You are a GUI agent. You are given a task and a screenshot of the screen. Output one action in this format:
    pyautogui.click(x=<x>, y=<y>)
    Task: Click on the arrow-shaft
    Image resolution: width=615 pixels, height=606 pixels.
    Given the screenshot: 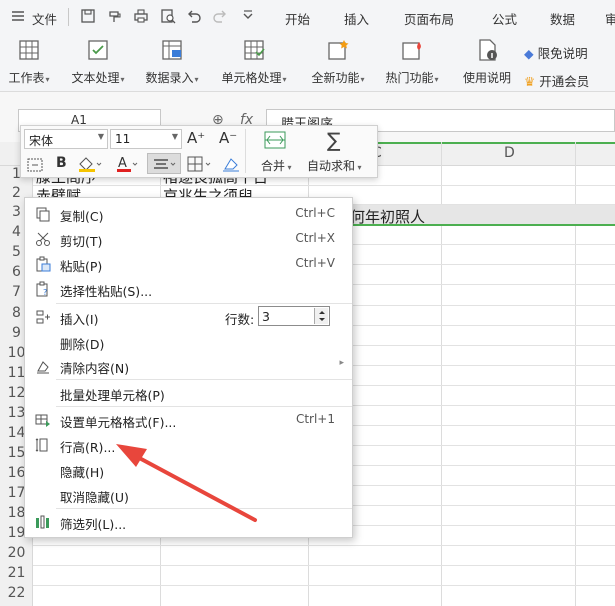 What is the action you would take?
    pyautogui.click(x=192, y=486)
    